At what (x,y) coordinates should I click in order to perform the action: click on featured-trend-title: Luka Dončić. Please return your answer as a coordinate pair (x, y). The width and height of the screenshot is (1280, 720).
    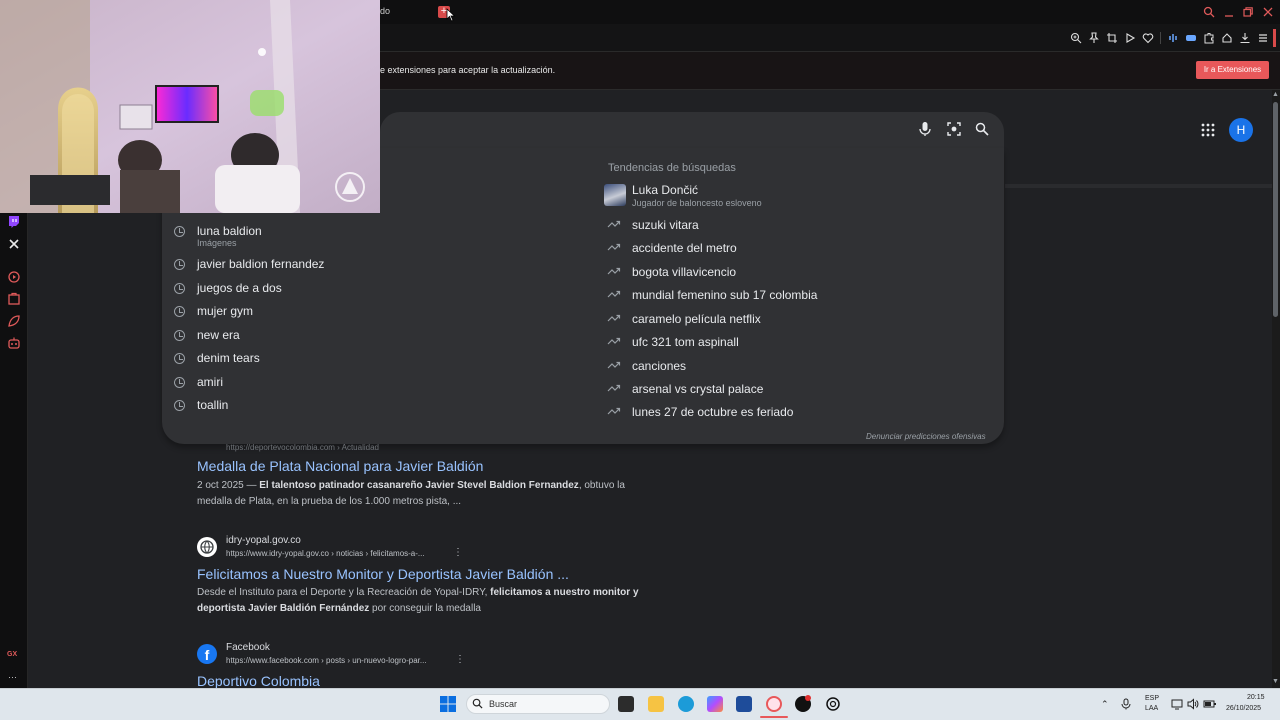
    Looking at the image, I should click on (665, 190).